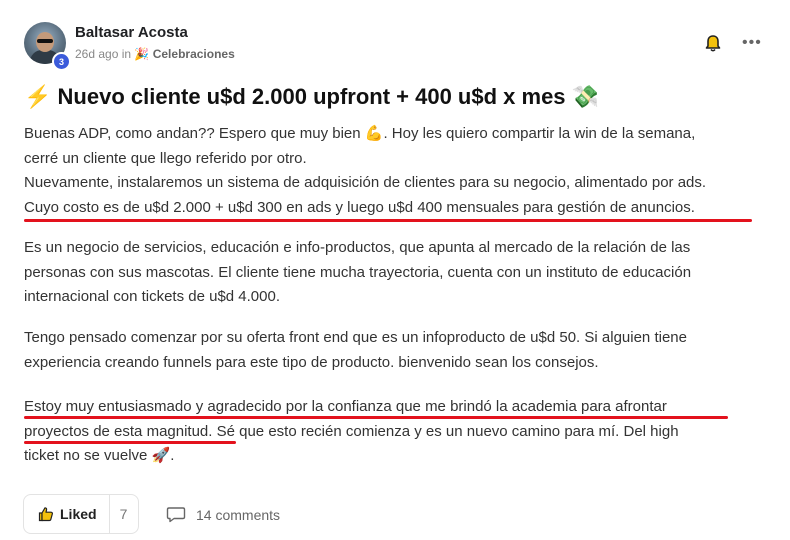 The image size is (790, 540). What do you see at coordinates (194, 54) in the screenshot?
I see `category-link: Celebraciones` at bounding box center [194, 54].